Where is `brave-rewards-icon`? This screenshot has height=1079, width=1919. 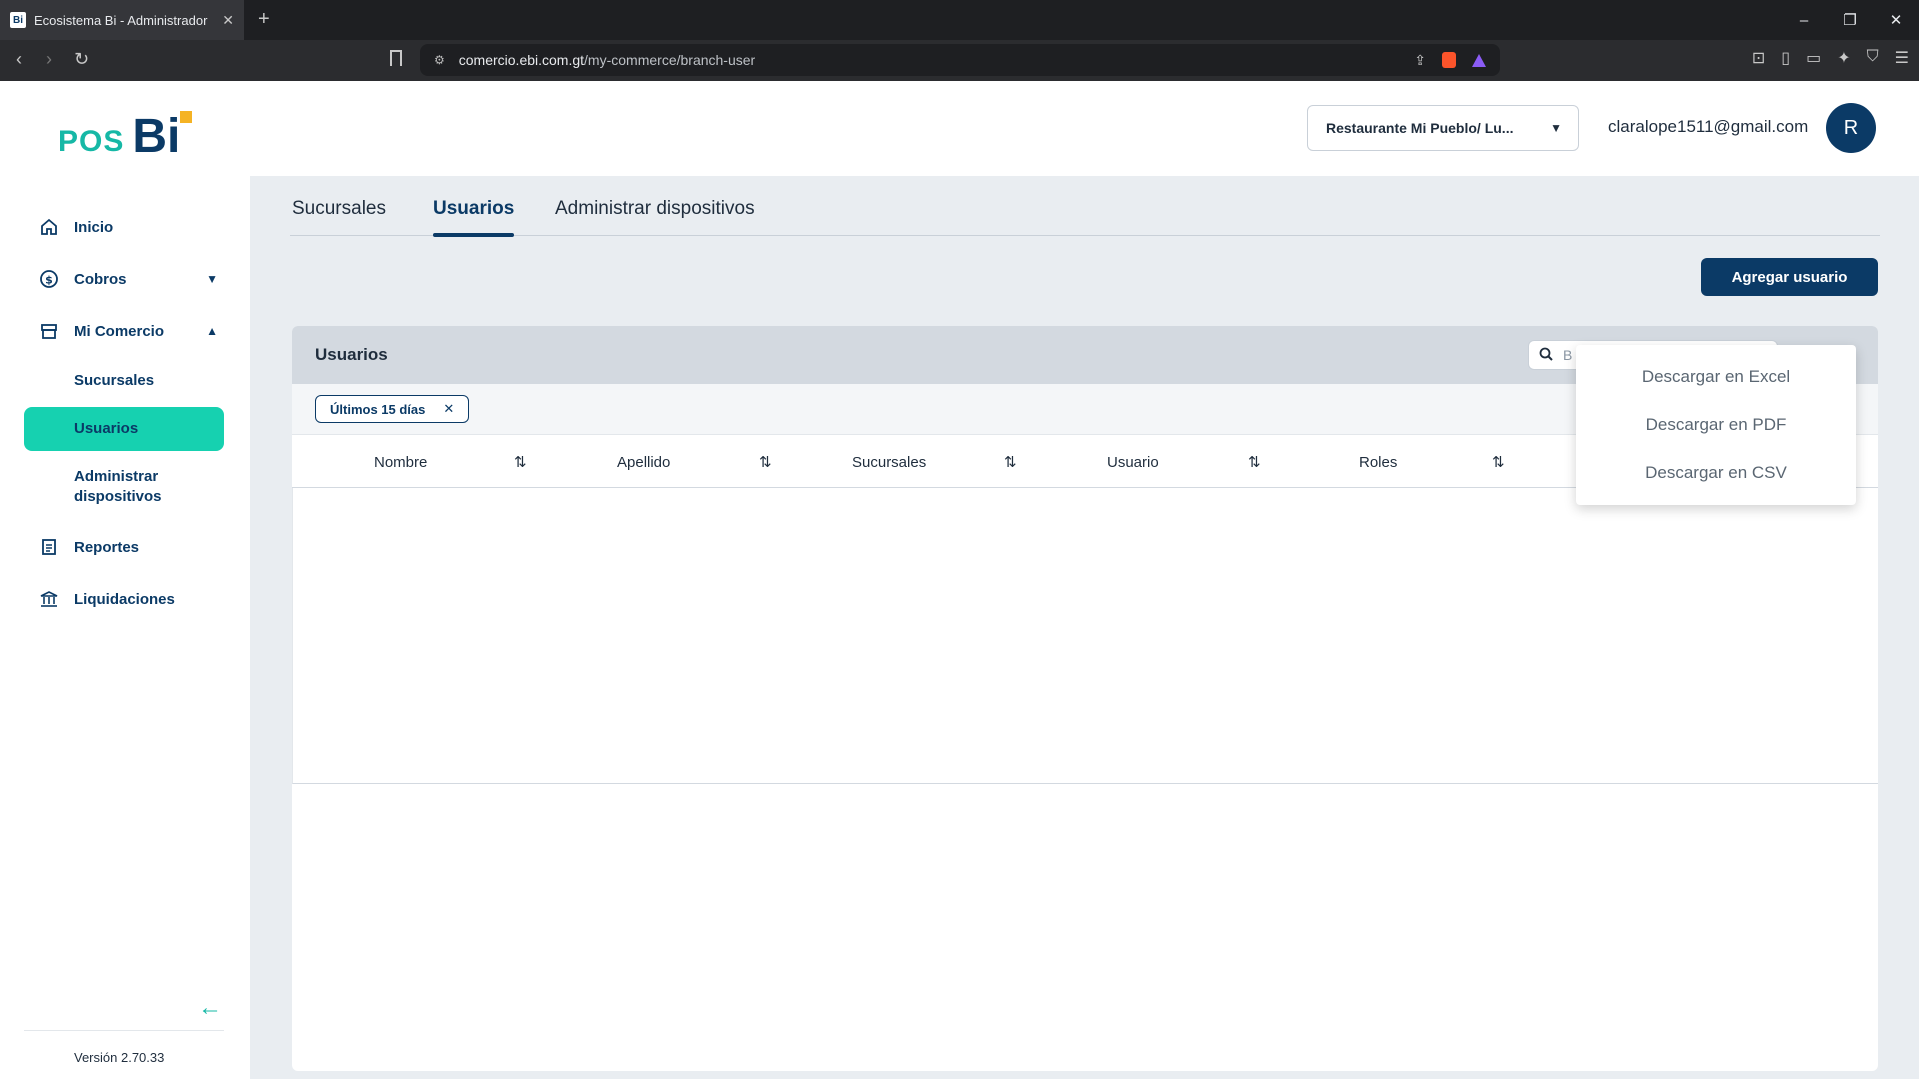 brave-rewards-icon is located at coordinates (1479, 60).